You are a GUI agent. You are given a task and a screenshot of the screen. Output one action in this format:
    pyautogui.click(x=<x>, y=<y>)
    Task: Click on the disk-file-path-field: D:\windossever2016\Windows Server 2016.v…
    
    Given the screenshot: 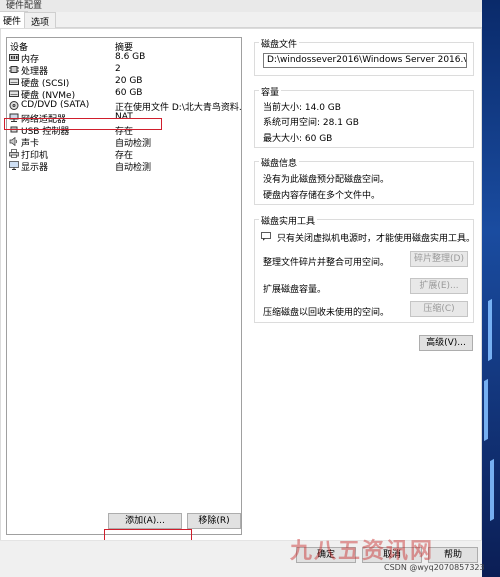 What is the action you would take?
    pyautogui.click(x=365, y=60)
    